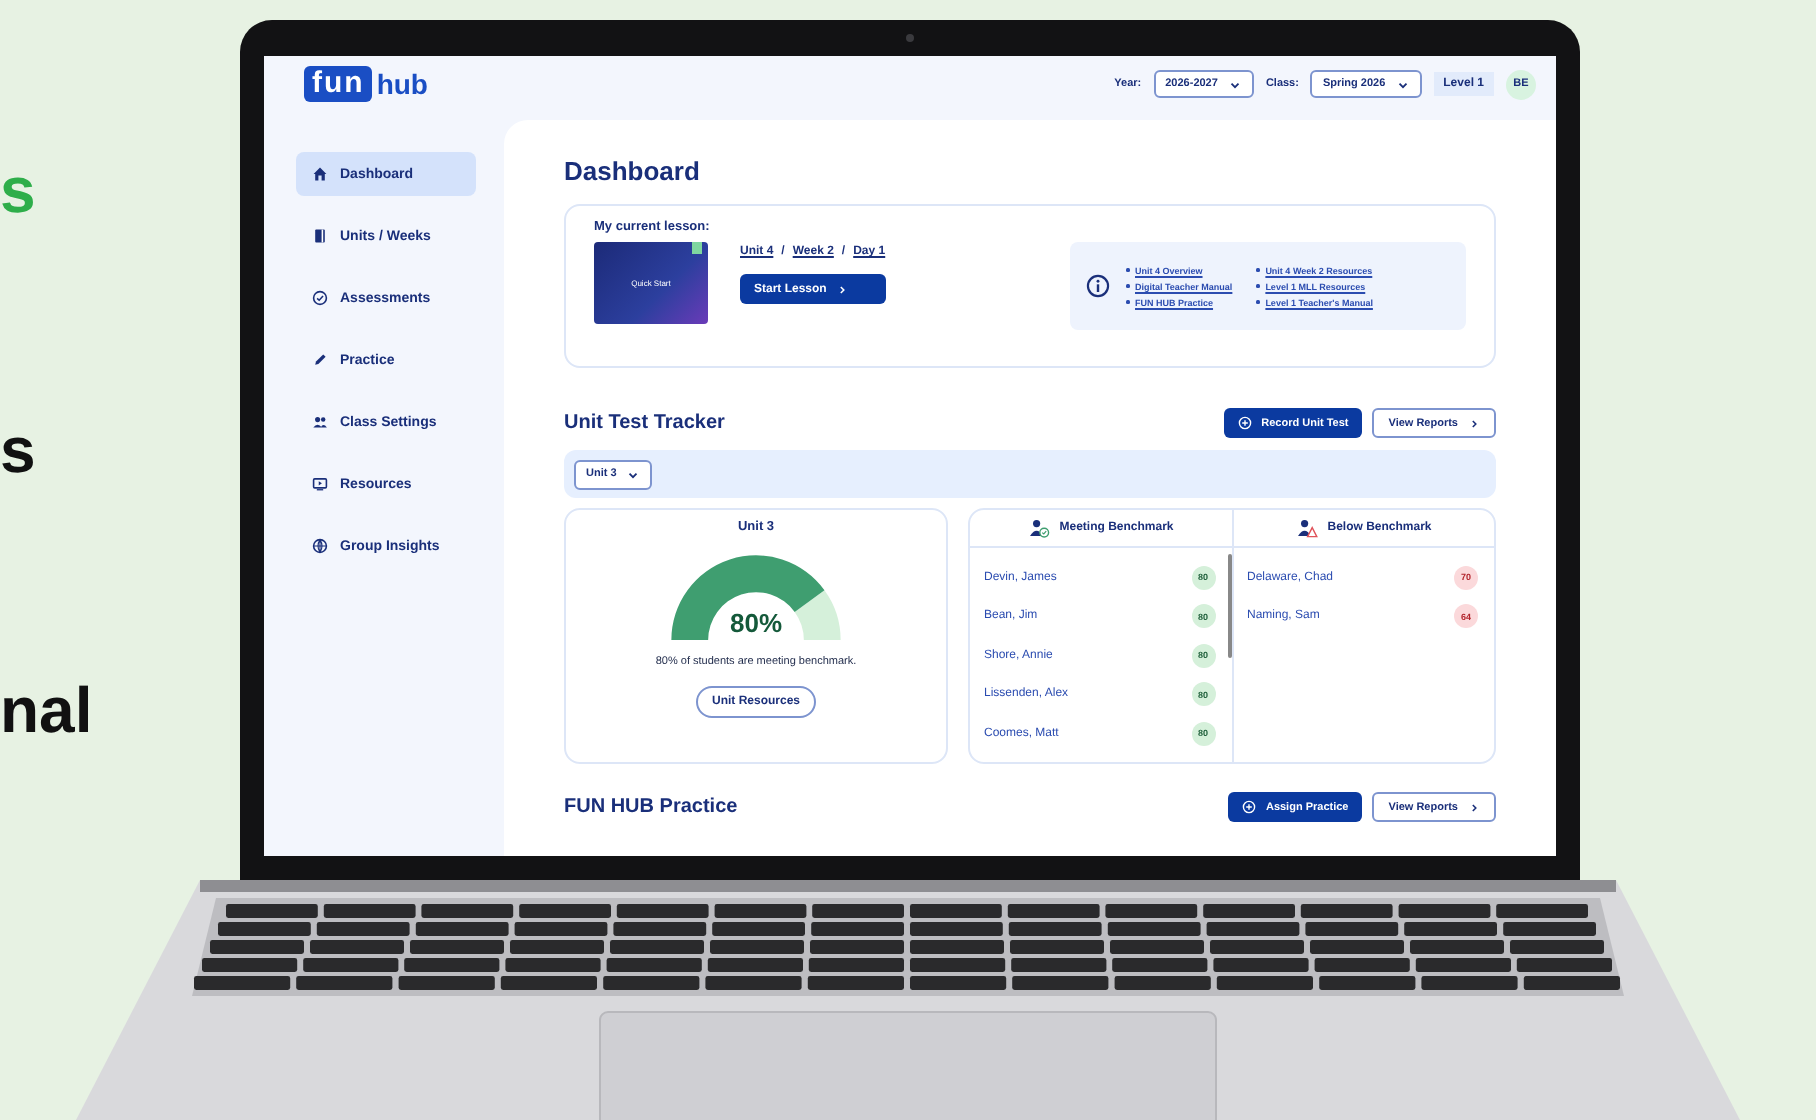 The image size is (1816, 1120). Describe the element at coordinates (910, 38) in the screenshot. I see `camera-dot` at that location.